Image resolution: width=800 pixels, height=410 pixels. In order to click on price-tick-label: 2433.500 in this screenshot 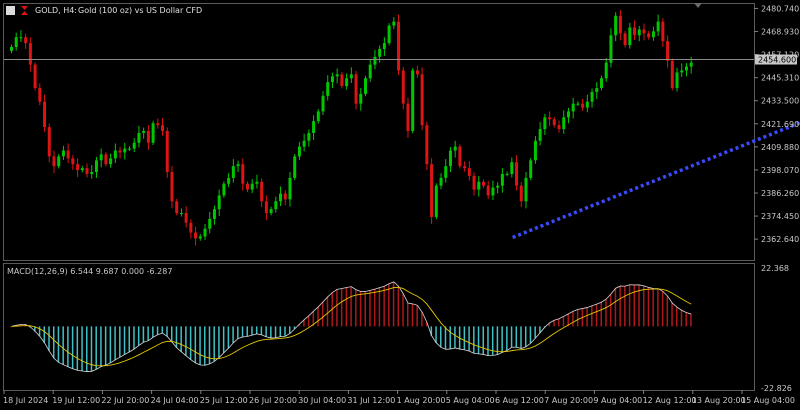, I will do `click(780, 101)`.